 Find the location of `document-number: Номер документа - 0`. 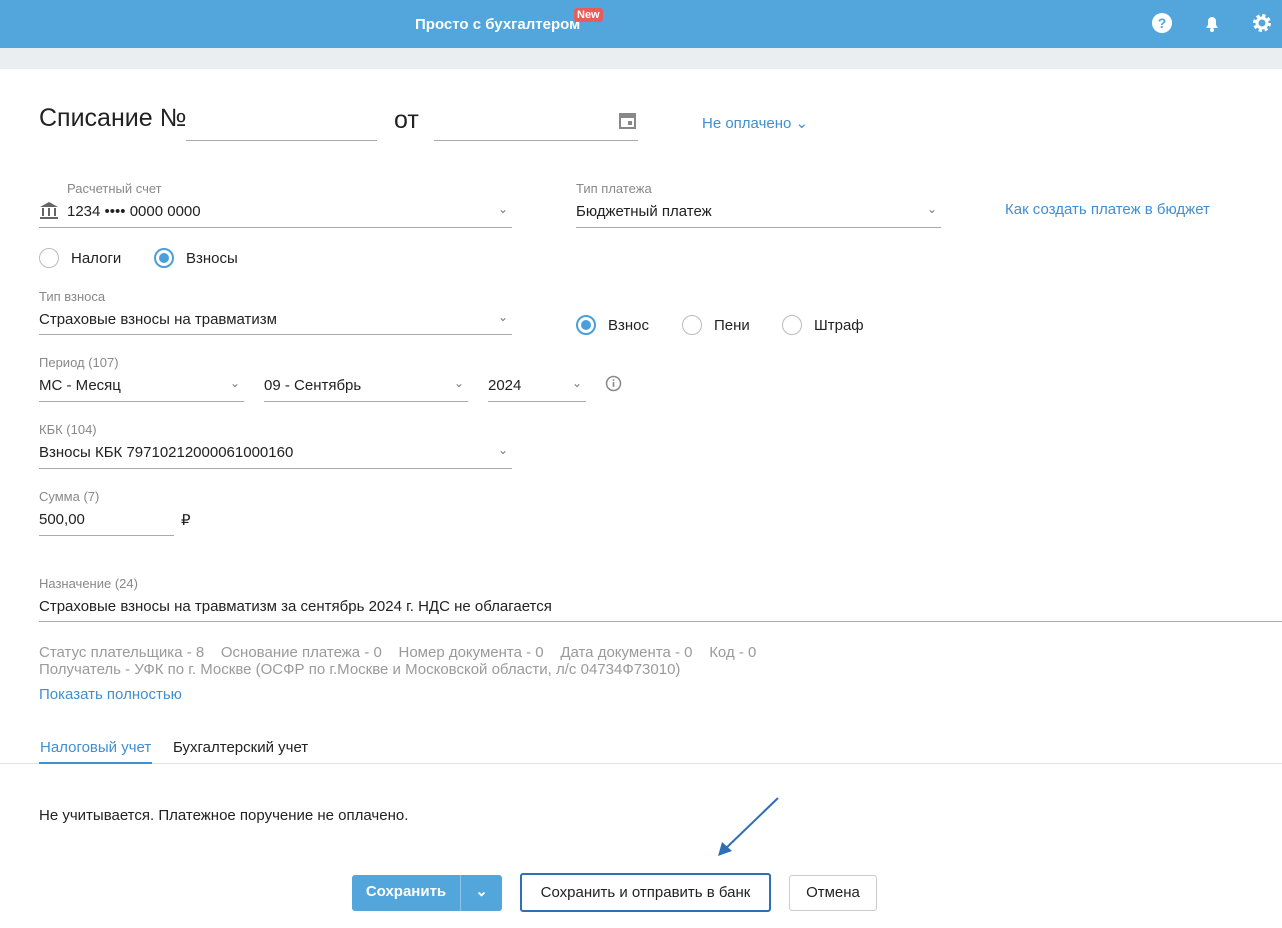

document-number: Номер документа - 0 is located at coordinates (471, 652).